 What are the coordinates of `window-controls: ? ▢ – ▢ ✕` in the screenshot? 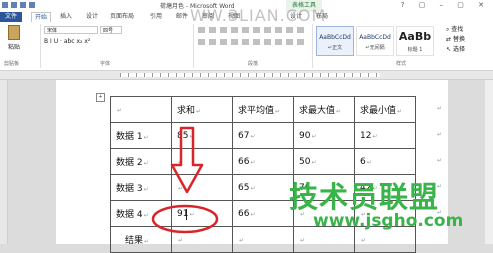 It's located at (445, 5).